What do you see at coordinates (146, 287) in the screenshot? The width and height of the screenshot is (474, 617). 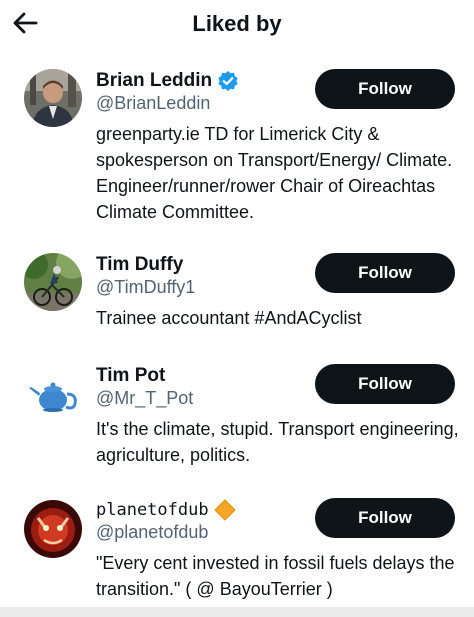 I see `user-handle: @TimDuffy1` at bounding box center [146, 287].